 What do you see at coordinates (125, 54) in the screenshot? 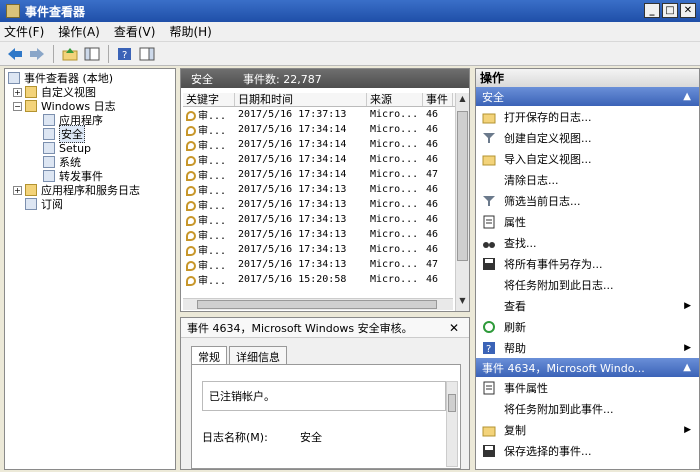
I see `help-icon: ?` at bounding box center [125, 54].